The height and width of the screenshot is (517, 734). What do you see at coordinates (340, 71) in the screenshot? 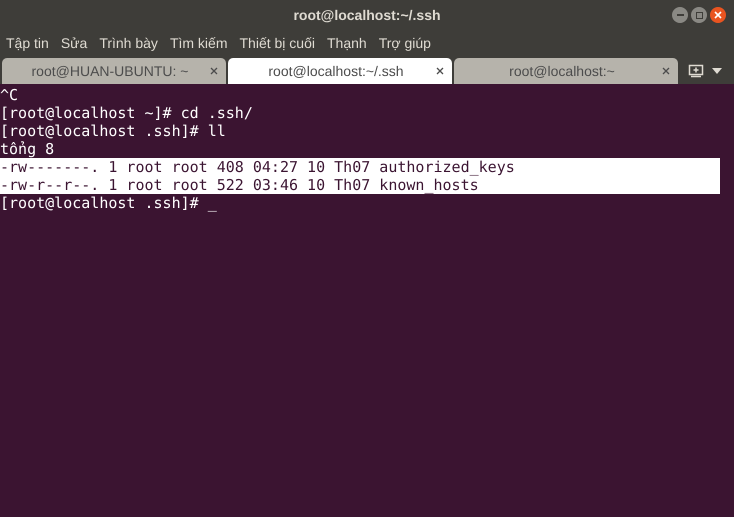
I see `tab: root@localhost:~/.ssh` at bounding box center [340, 71].